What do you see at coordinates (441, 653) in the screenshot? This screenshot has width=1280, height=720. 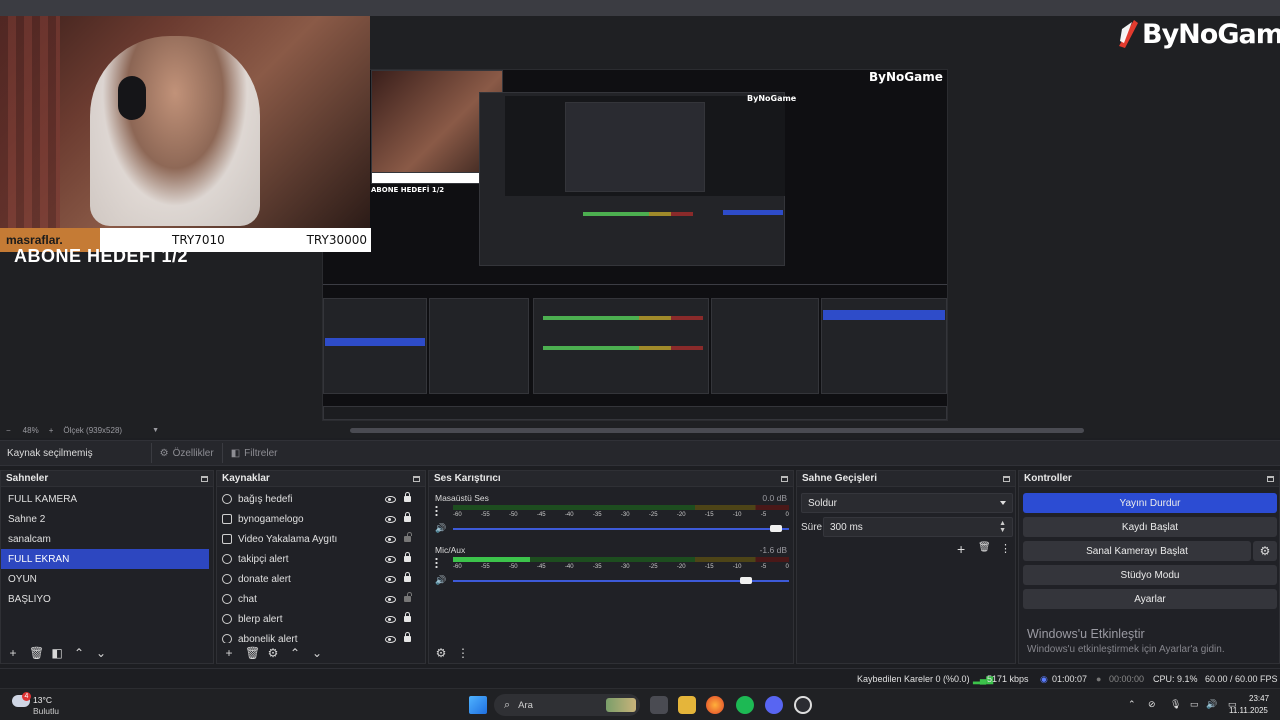 I see `advanced-audio-icon: ⚙` at bounding box center [441, 653].